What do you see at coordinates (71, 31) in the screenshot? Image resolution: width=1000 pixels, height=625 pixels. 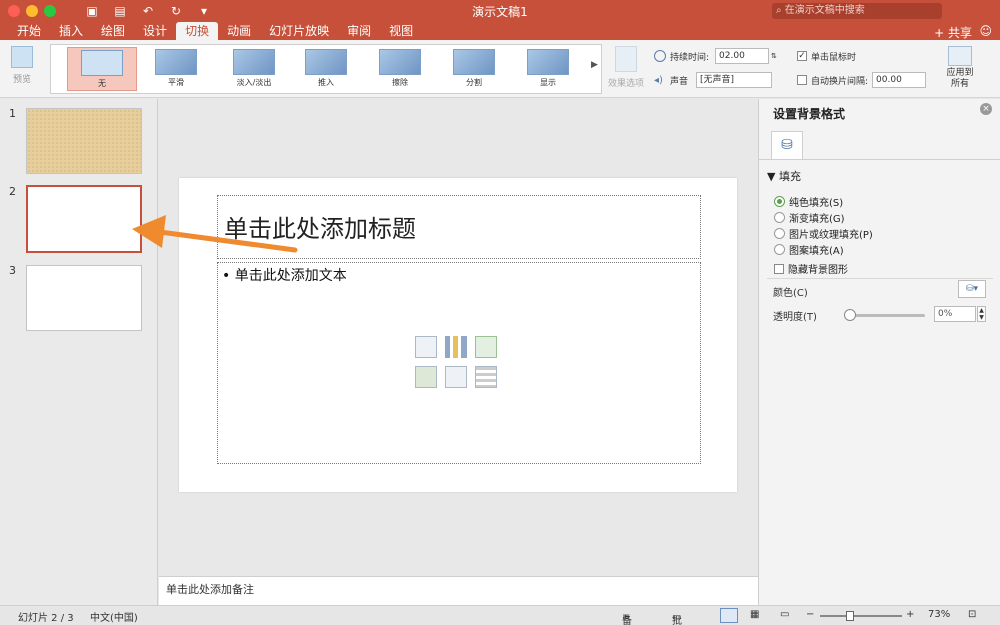 I see `tab-insert: 插入` at bounding box center [71, 31].